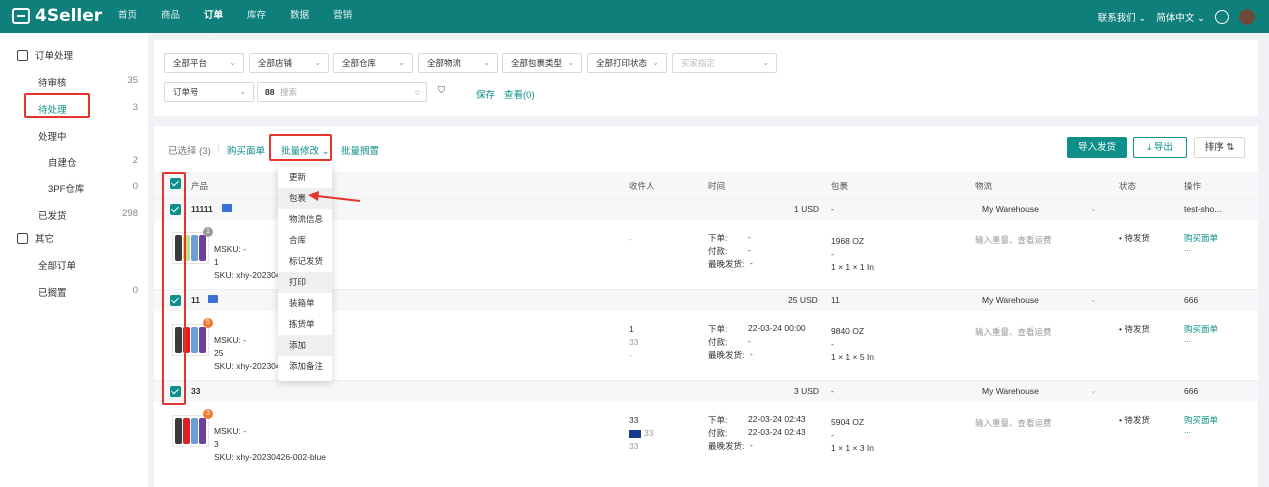 The image size is (1269, 487). Describe the element at coordinates (195, 391) in the screenshot. I see `order-id: 33` at that location.